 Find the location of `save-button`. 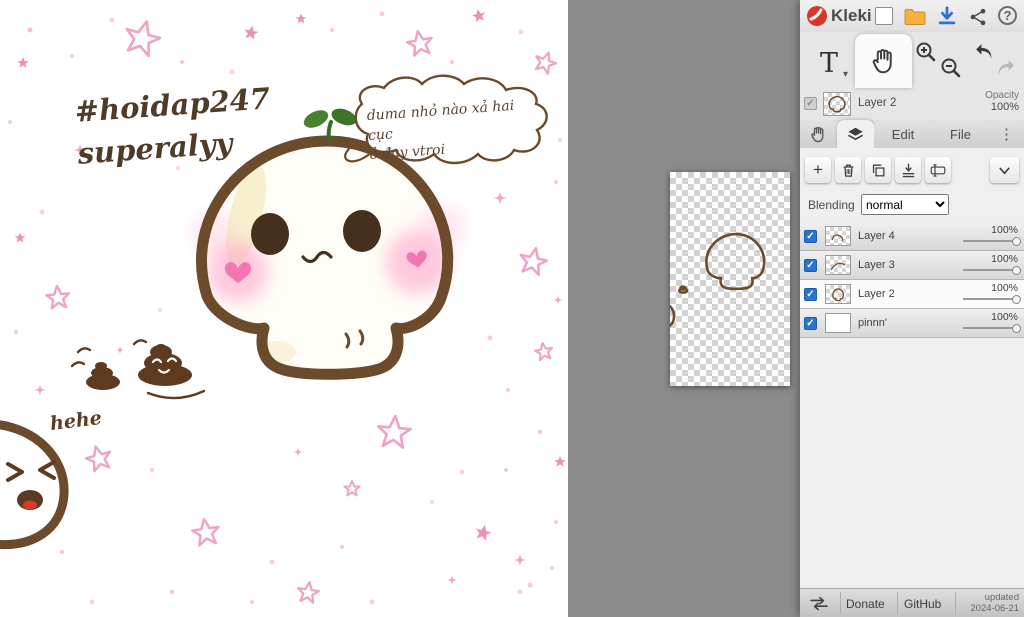

save-button is located at coordinates (947, 16).